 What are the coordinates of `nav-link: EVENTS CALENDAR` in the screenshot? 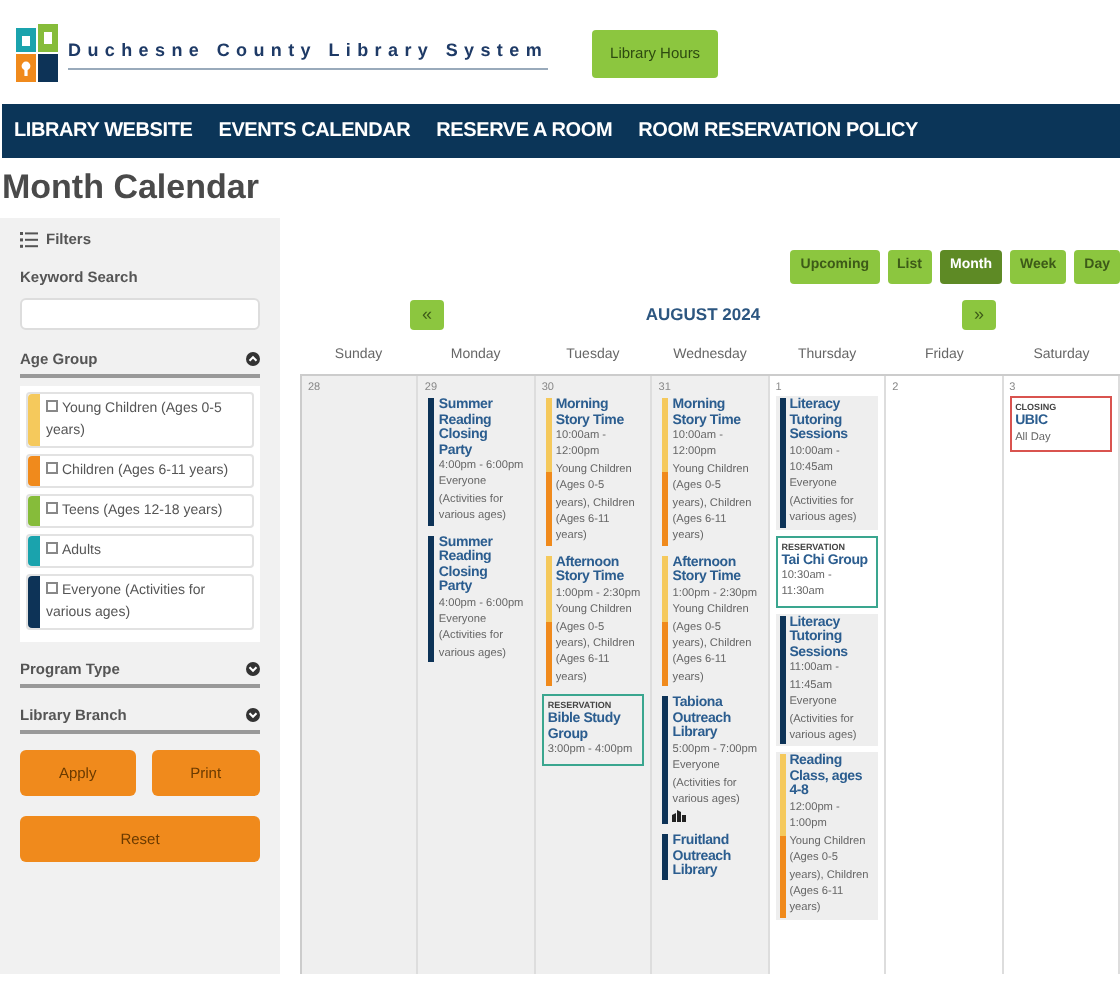 It's located at (314, 131).